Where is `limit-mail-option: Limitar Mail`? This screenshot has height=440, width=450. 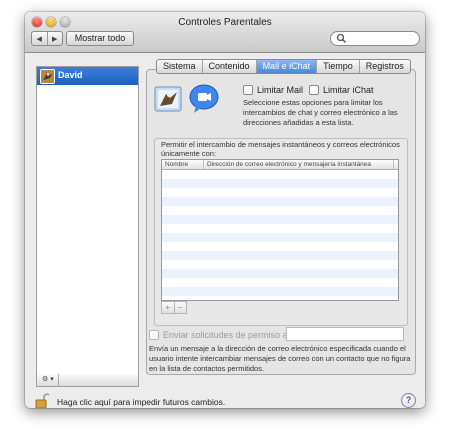
limit-mail-option: Limitar Mail is located at coordinates (273, 90).